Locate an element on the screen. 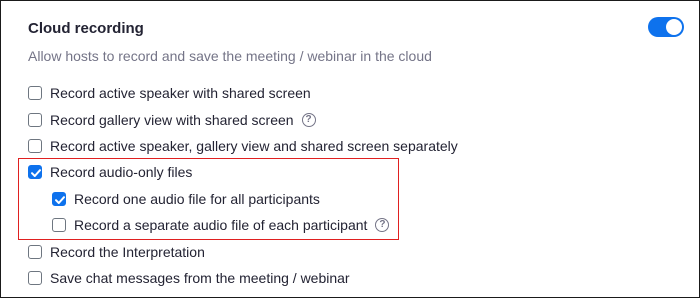 The image size is (700, 298). cloud-recording-toggle is located at coordinates (666, 27).